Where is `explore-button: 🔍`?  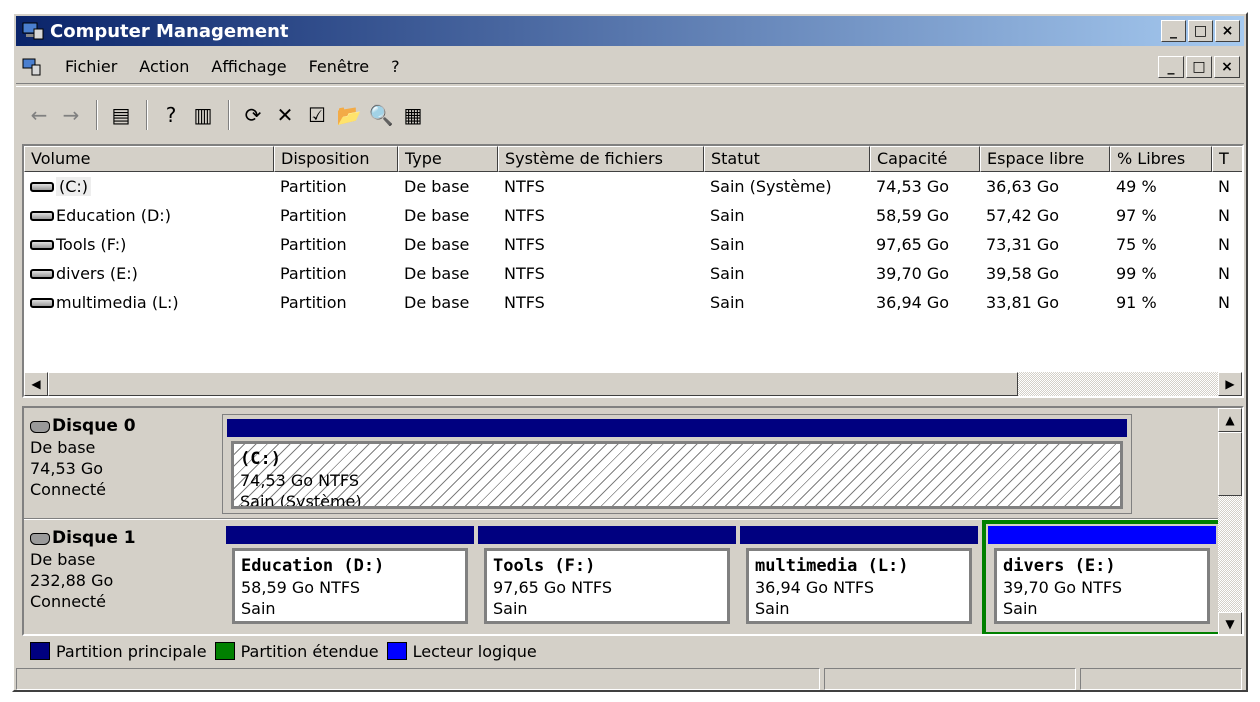
explore-button: 🔍 is located at coordinates (381, 115).